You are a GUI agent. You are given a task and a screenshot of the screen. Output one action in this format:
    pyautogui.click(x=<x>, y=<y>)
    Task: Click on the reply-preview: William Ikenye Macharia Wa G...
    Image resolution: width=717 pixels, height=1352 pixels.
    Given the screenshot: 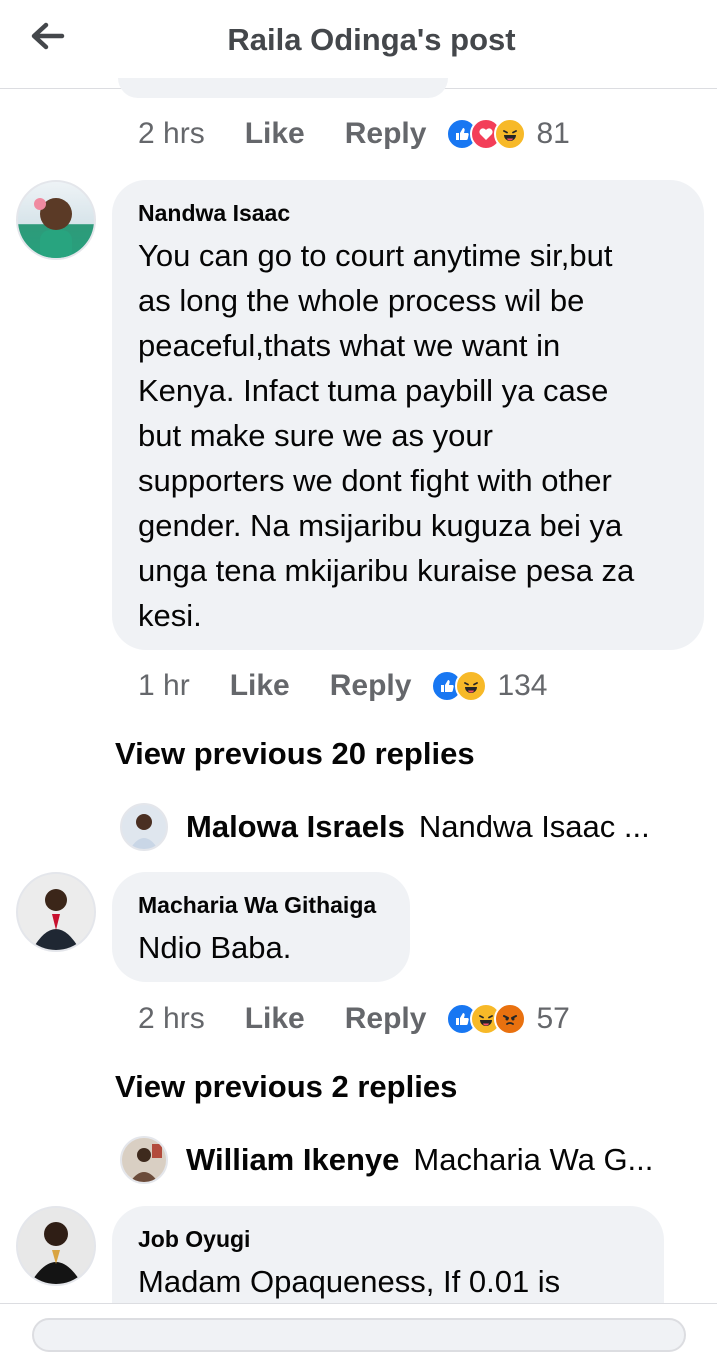 What is the action you would take?
    pyautogui.click(x=386, y=1160)
    